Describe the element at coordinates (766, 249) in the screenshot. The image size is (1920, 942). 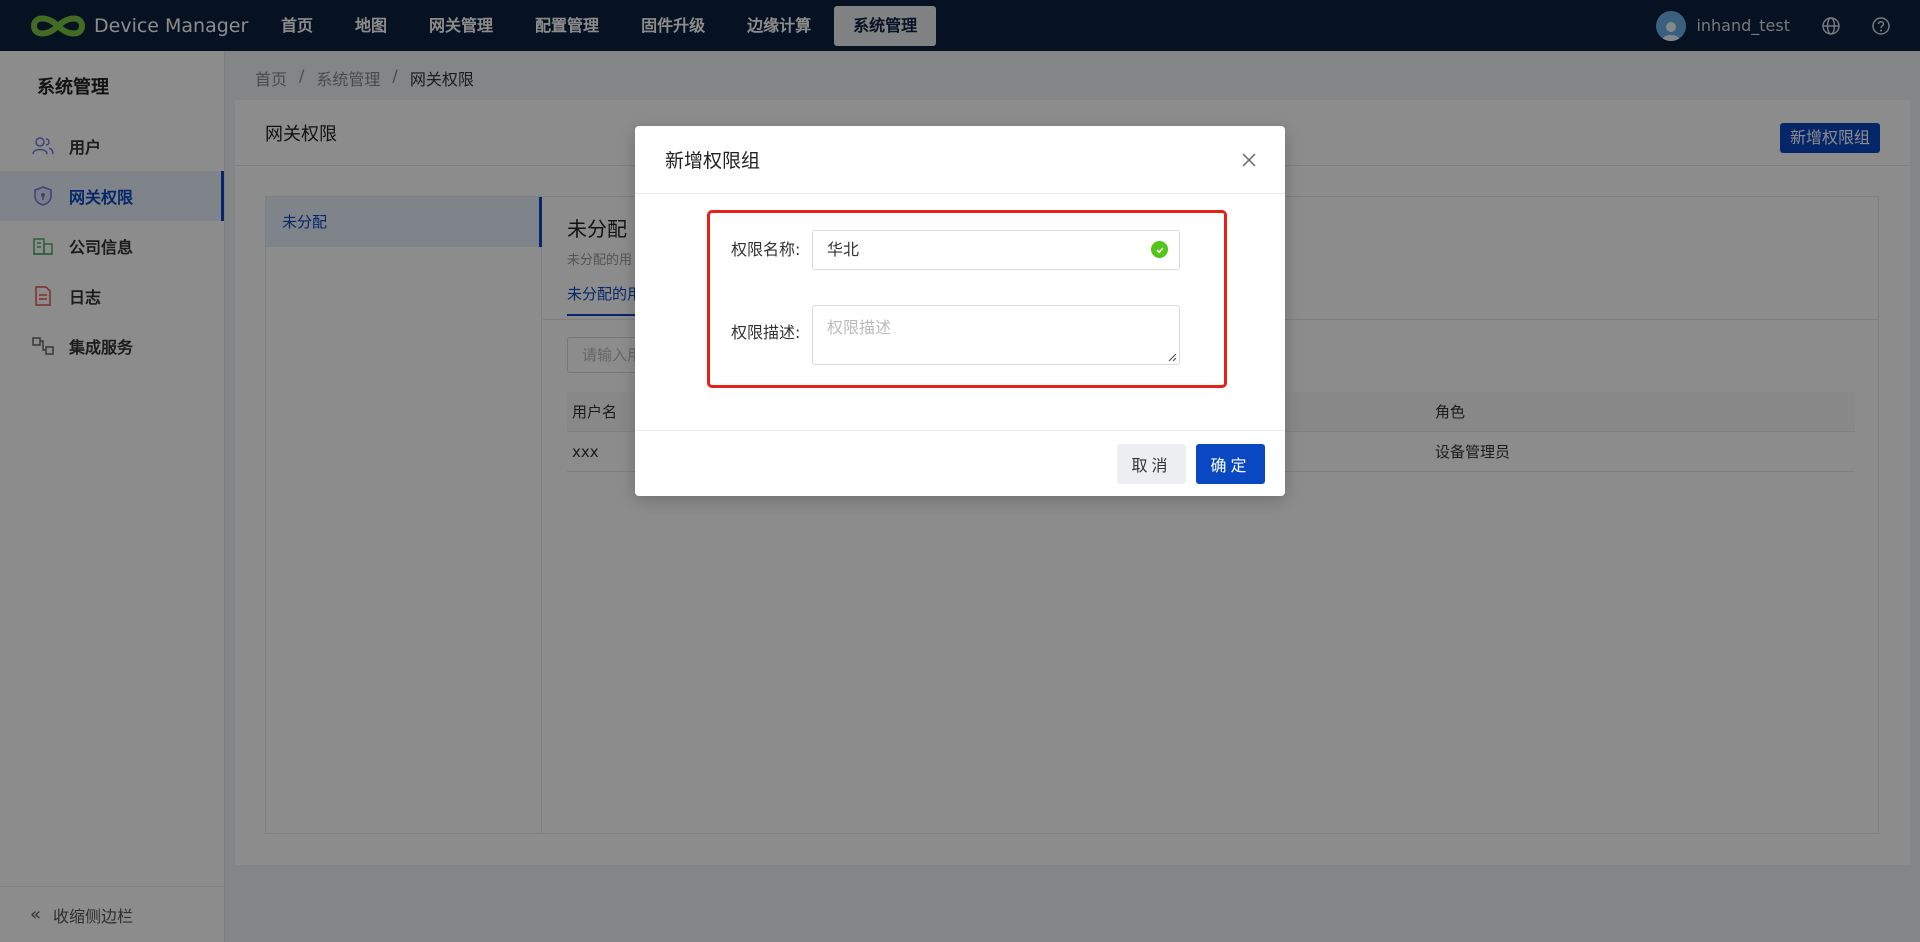
I see `name-label: 权限名称:` at that location.